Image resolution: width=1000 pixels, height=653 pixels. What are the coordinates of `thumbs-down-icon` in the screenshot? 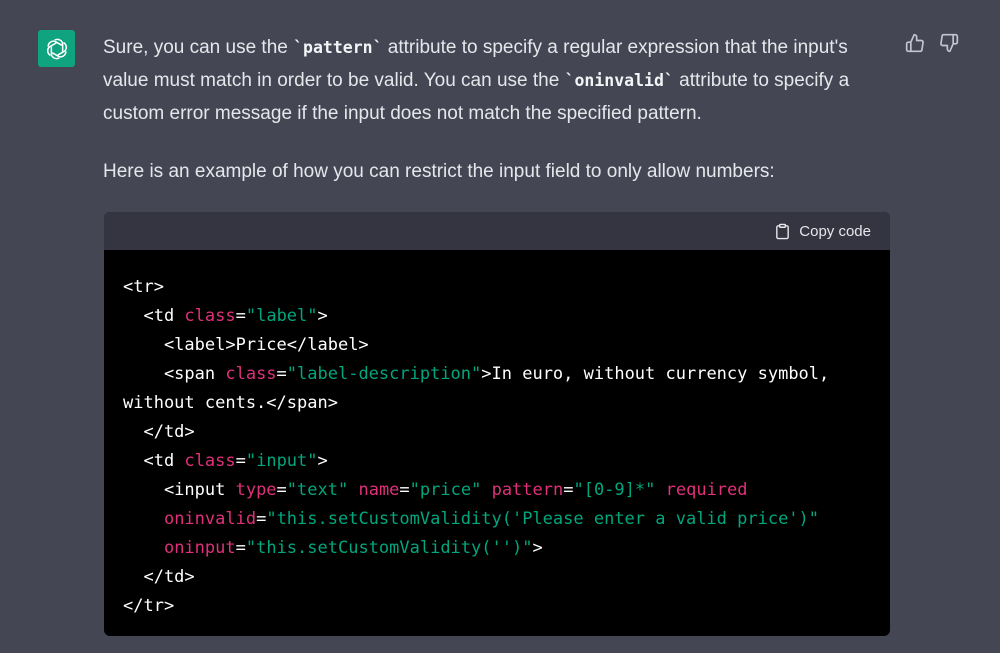 It's located at (949, 43).